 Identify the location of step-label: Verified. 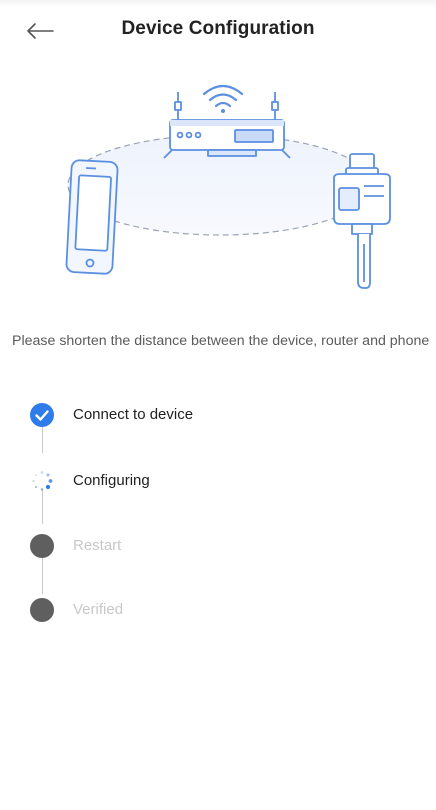
(98, 609).